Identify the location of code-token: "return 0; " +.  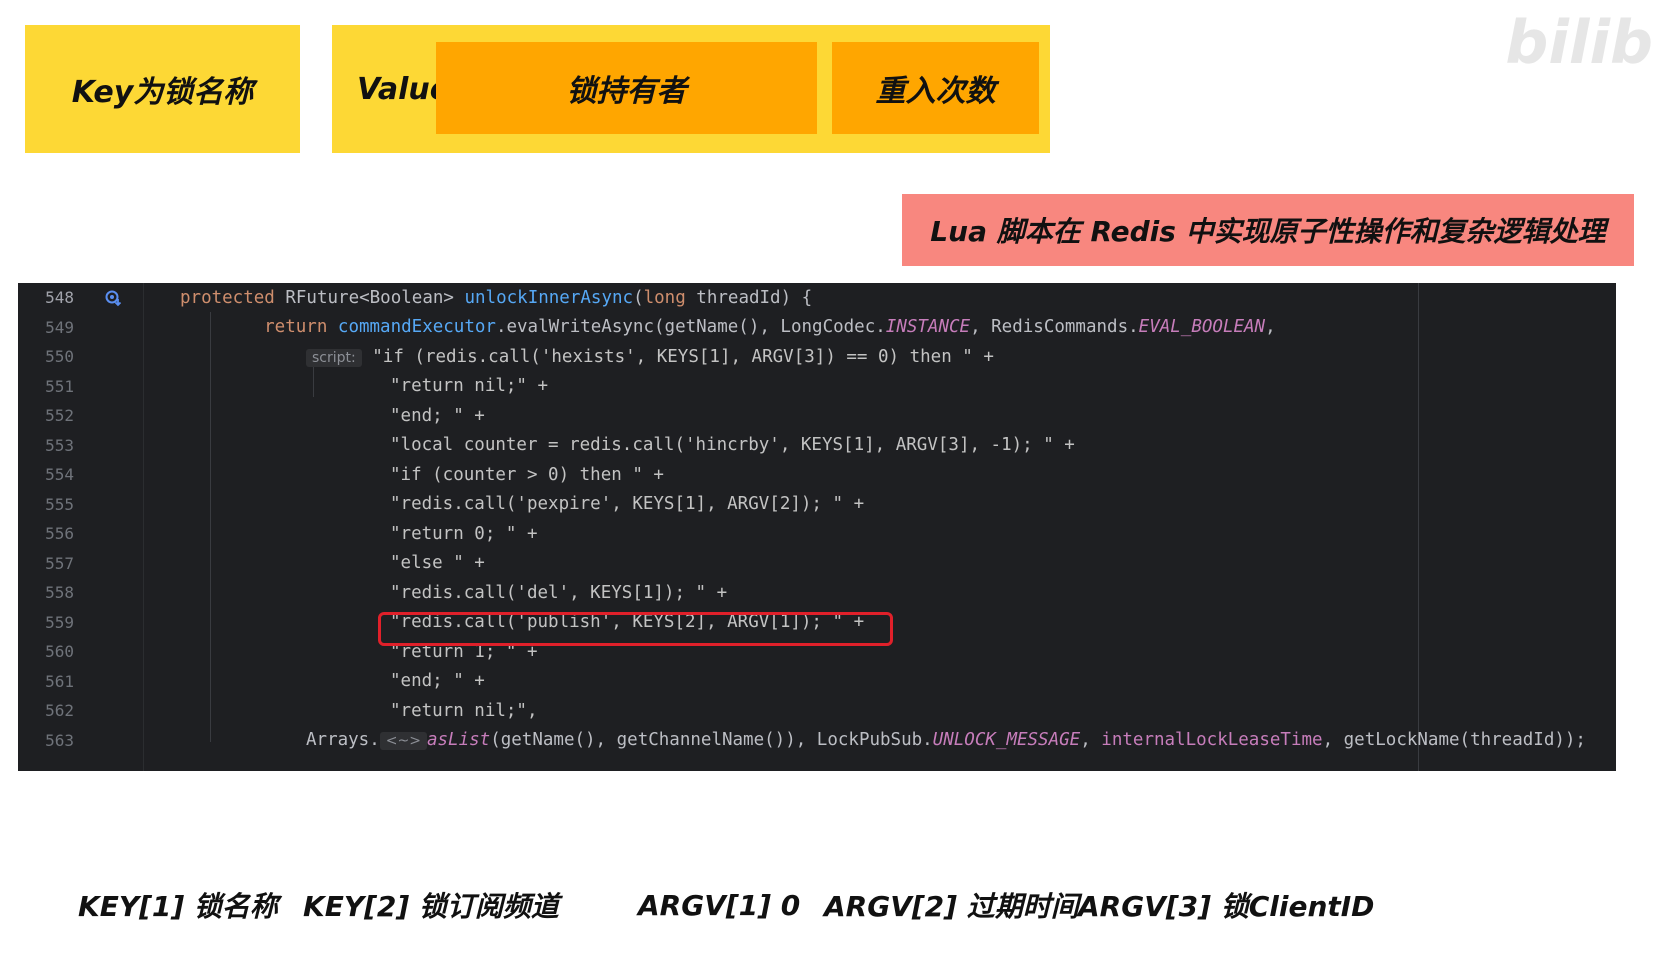
(464, 533).